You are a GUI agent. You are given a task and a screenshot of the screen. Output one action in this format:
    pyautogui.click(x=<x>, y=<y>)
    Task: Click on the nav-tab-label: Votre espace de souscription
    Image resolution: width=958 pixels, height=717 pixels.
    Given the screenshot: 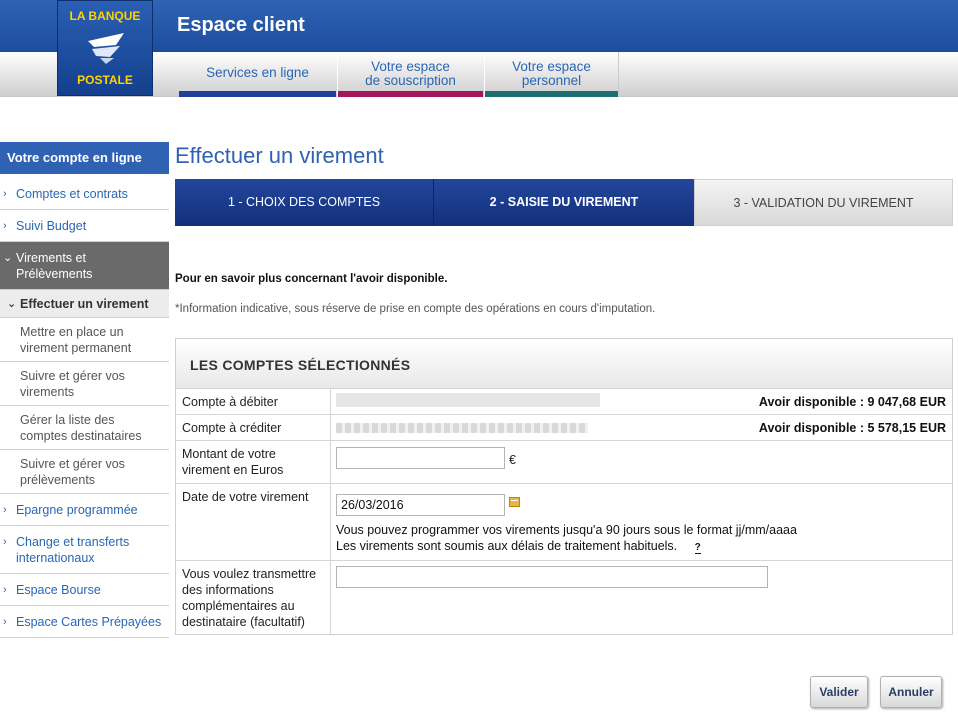 What is the action you would take?
    pyautogui.click(x=410, y=73)
    